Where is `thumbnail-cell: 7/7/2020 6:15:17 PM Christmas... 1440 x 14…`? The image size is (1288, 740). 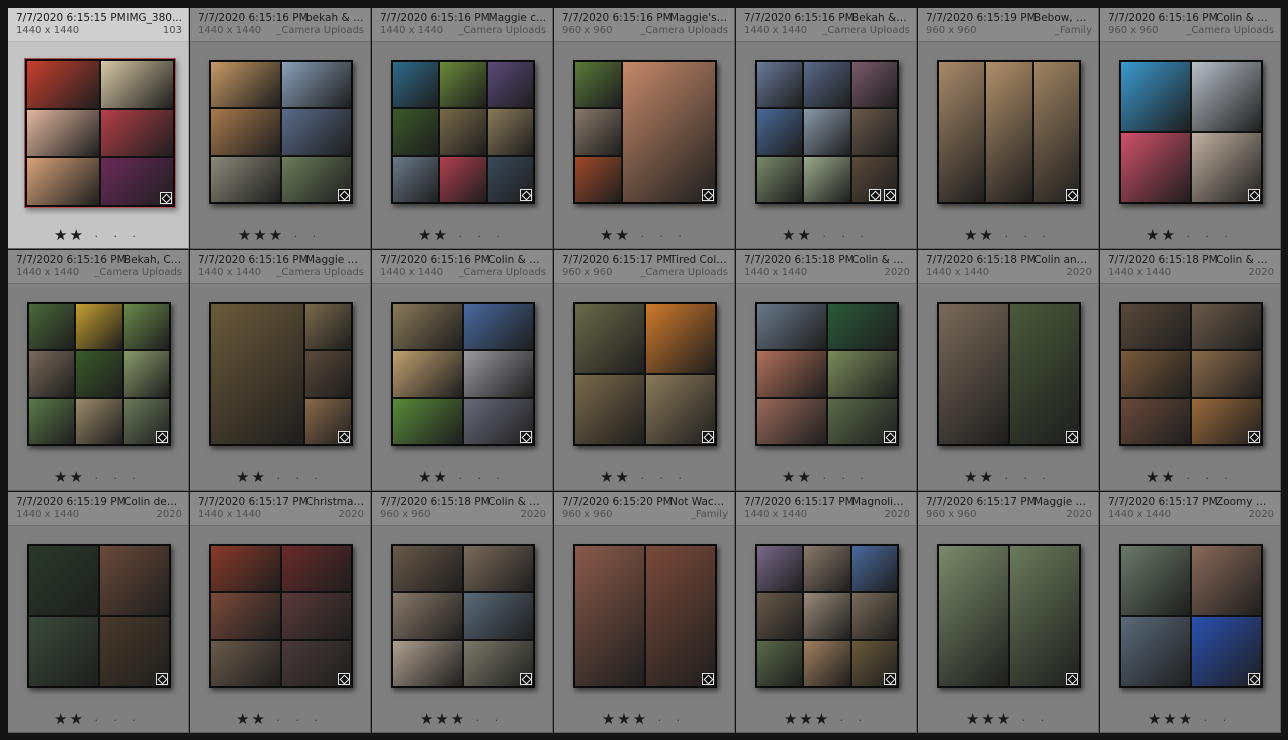 thumbnail-cell: 7/7/2020 6:15:17 PM Christmas... 1440 x 14… is located at coordinates (280, 612).